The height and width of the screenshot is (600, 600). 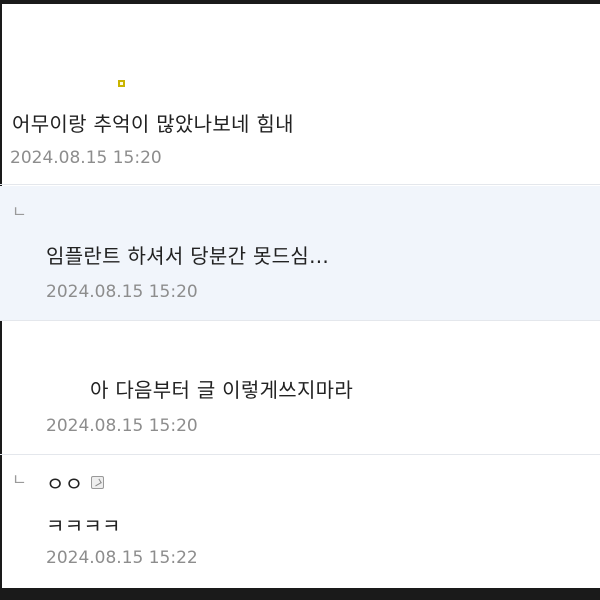 I want to click on bottom-frame-border, so click(x=300, y=594).